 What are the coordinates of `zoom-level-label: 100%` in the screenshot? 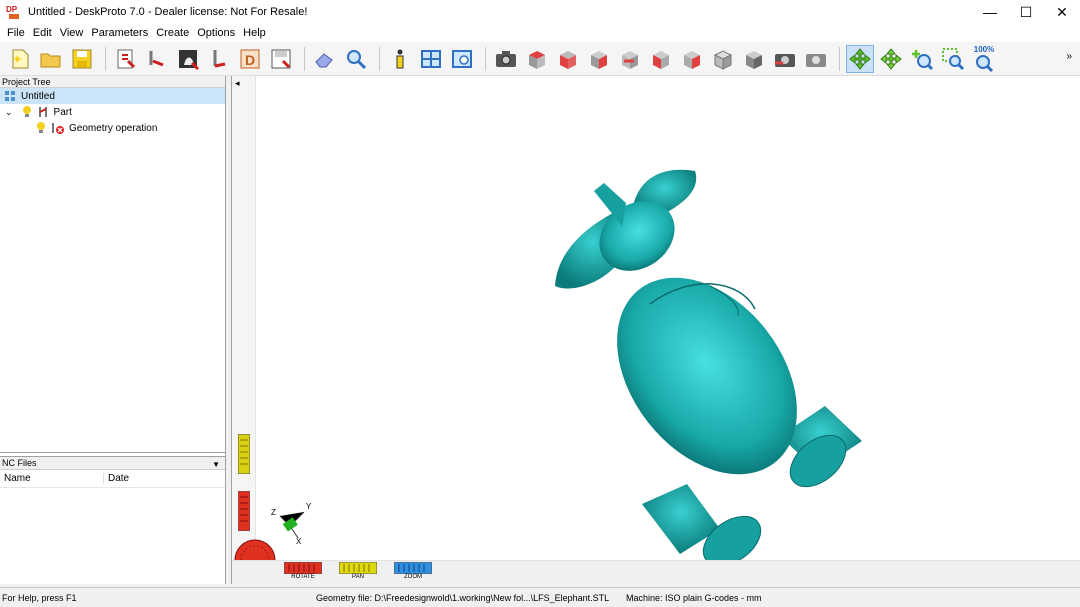 It's located at (984, 49).